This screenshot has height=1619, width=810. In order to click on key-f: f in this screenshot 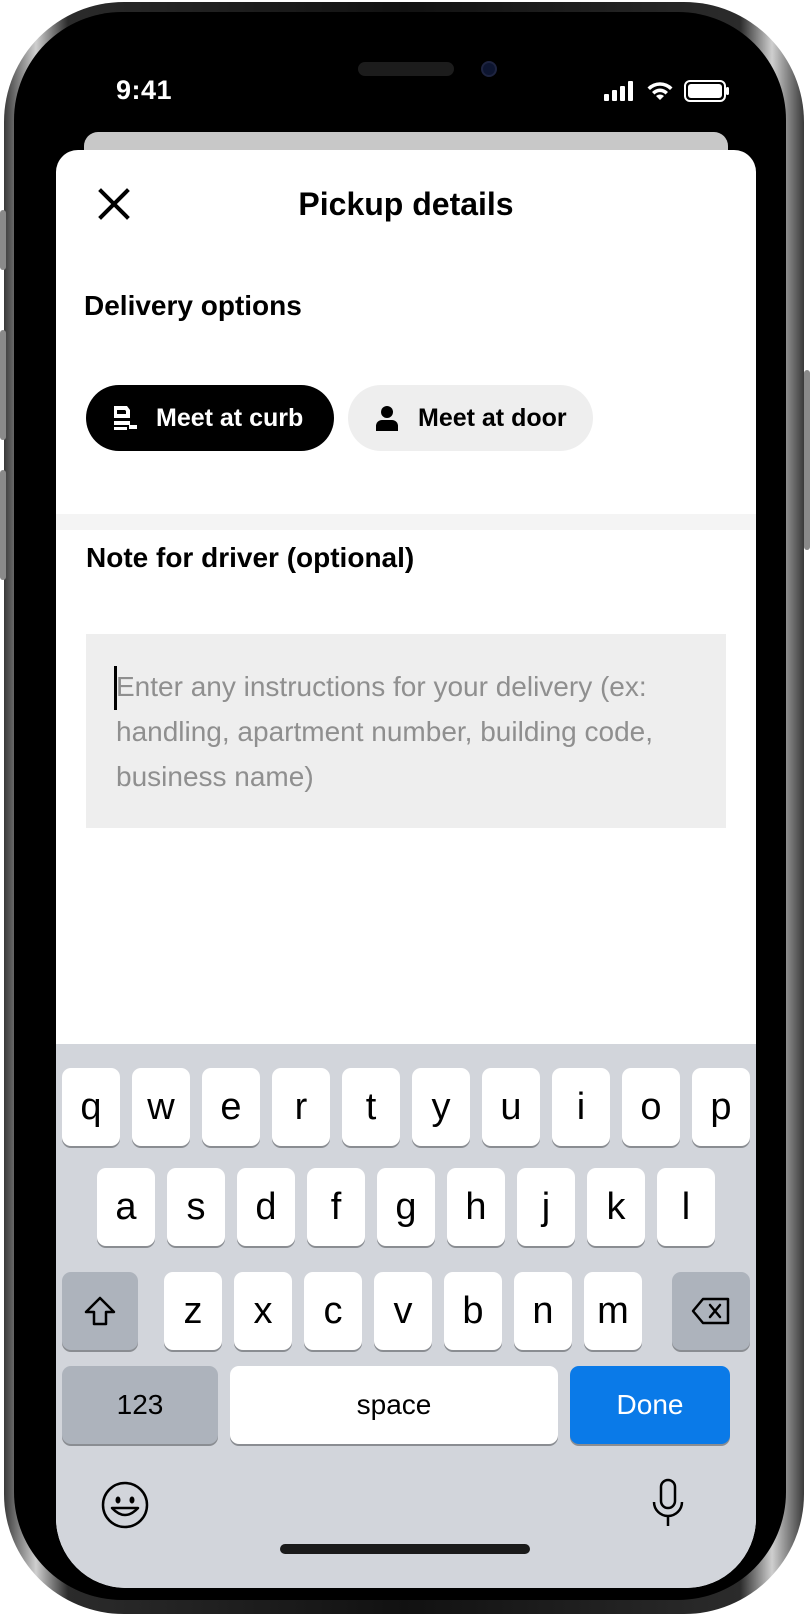, I will do `click(336, 1207)`.